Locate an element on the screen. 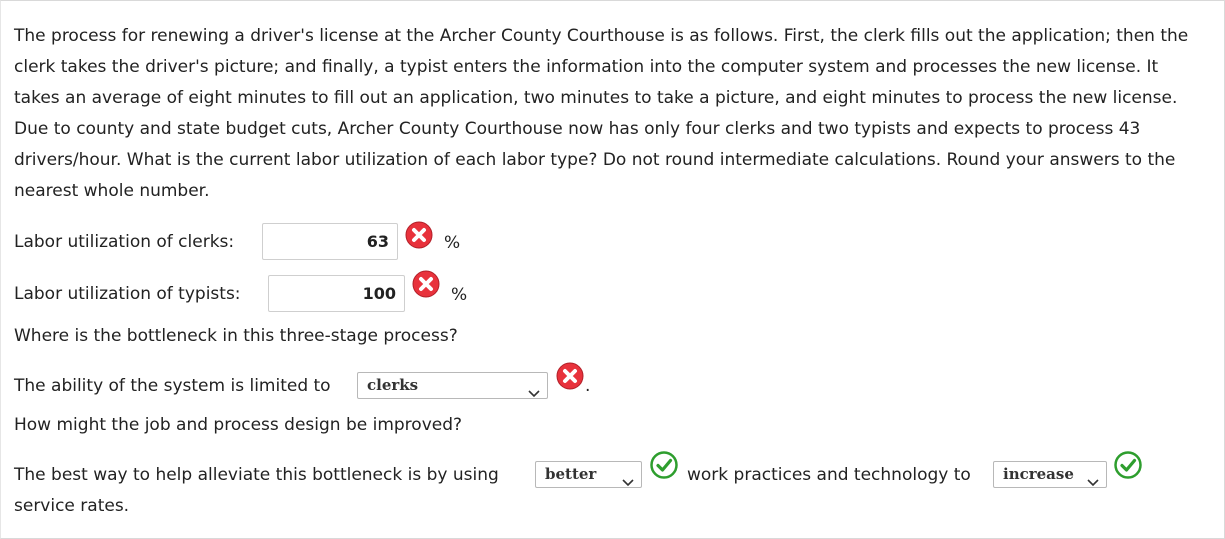 Image resolution: width=1225 pixels, height=539 pixels. improve-middle: work practices and technology to is located at coordinates (829, 475).